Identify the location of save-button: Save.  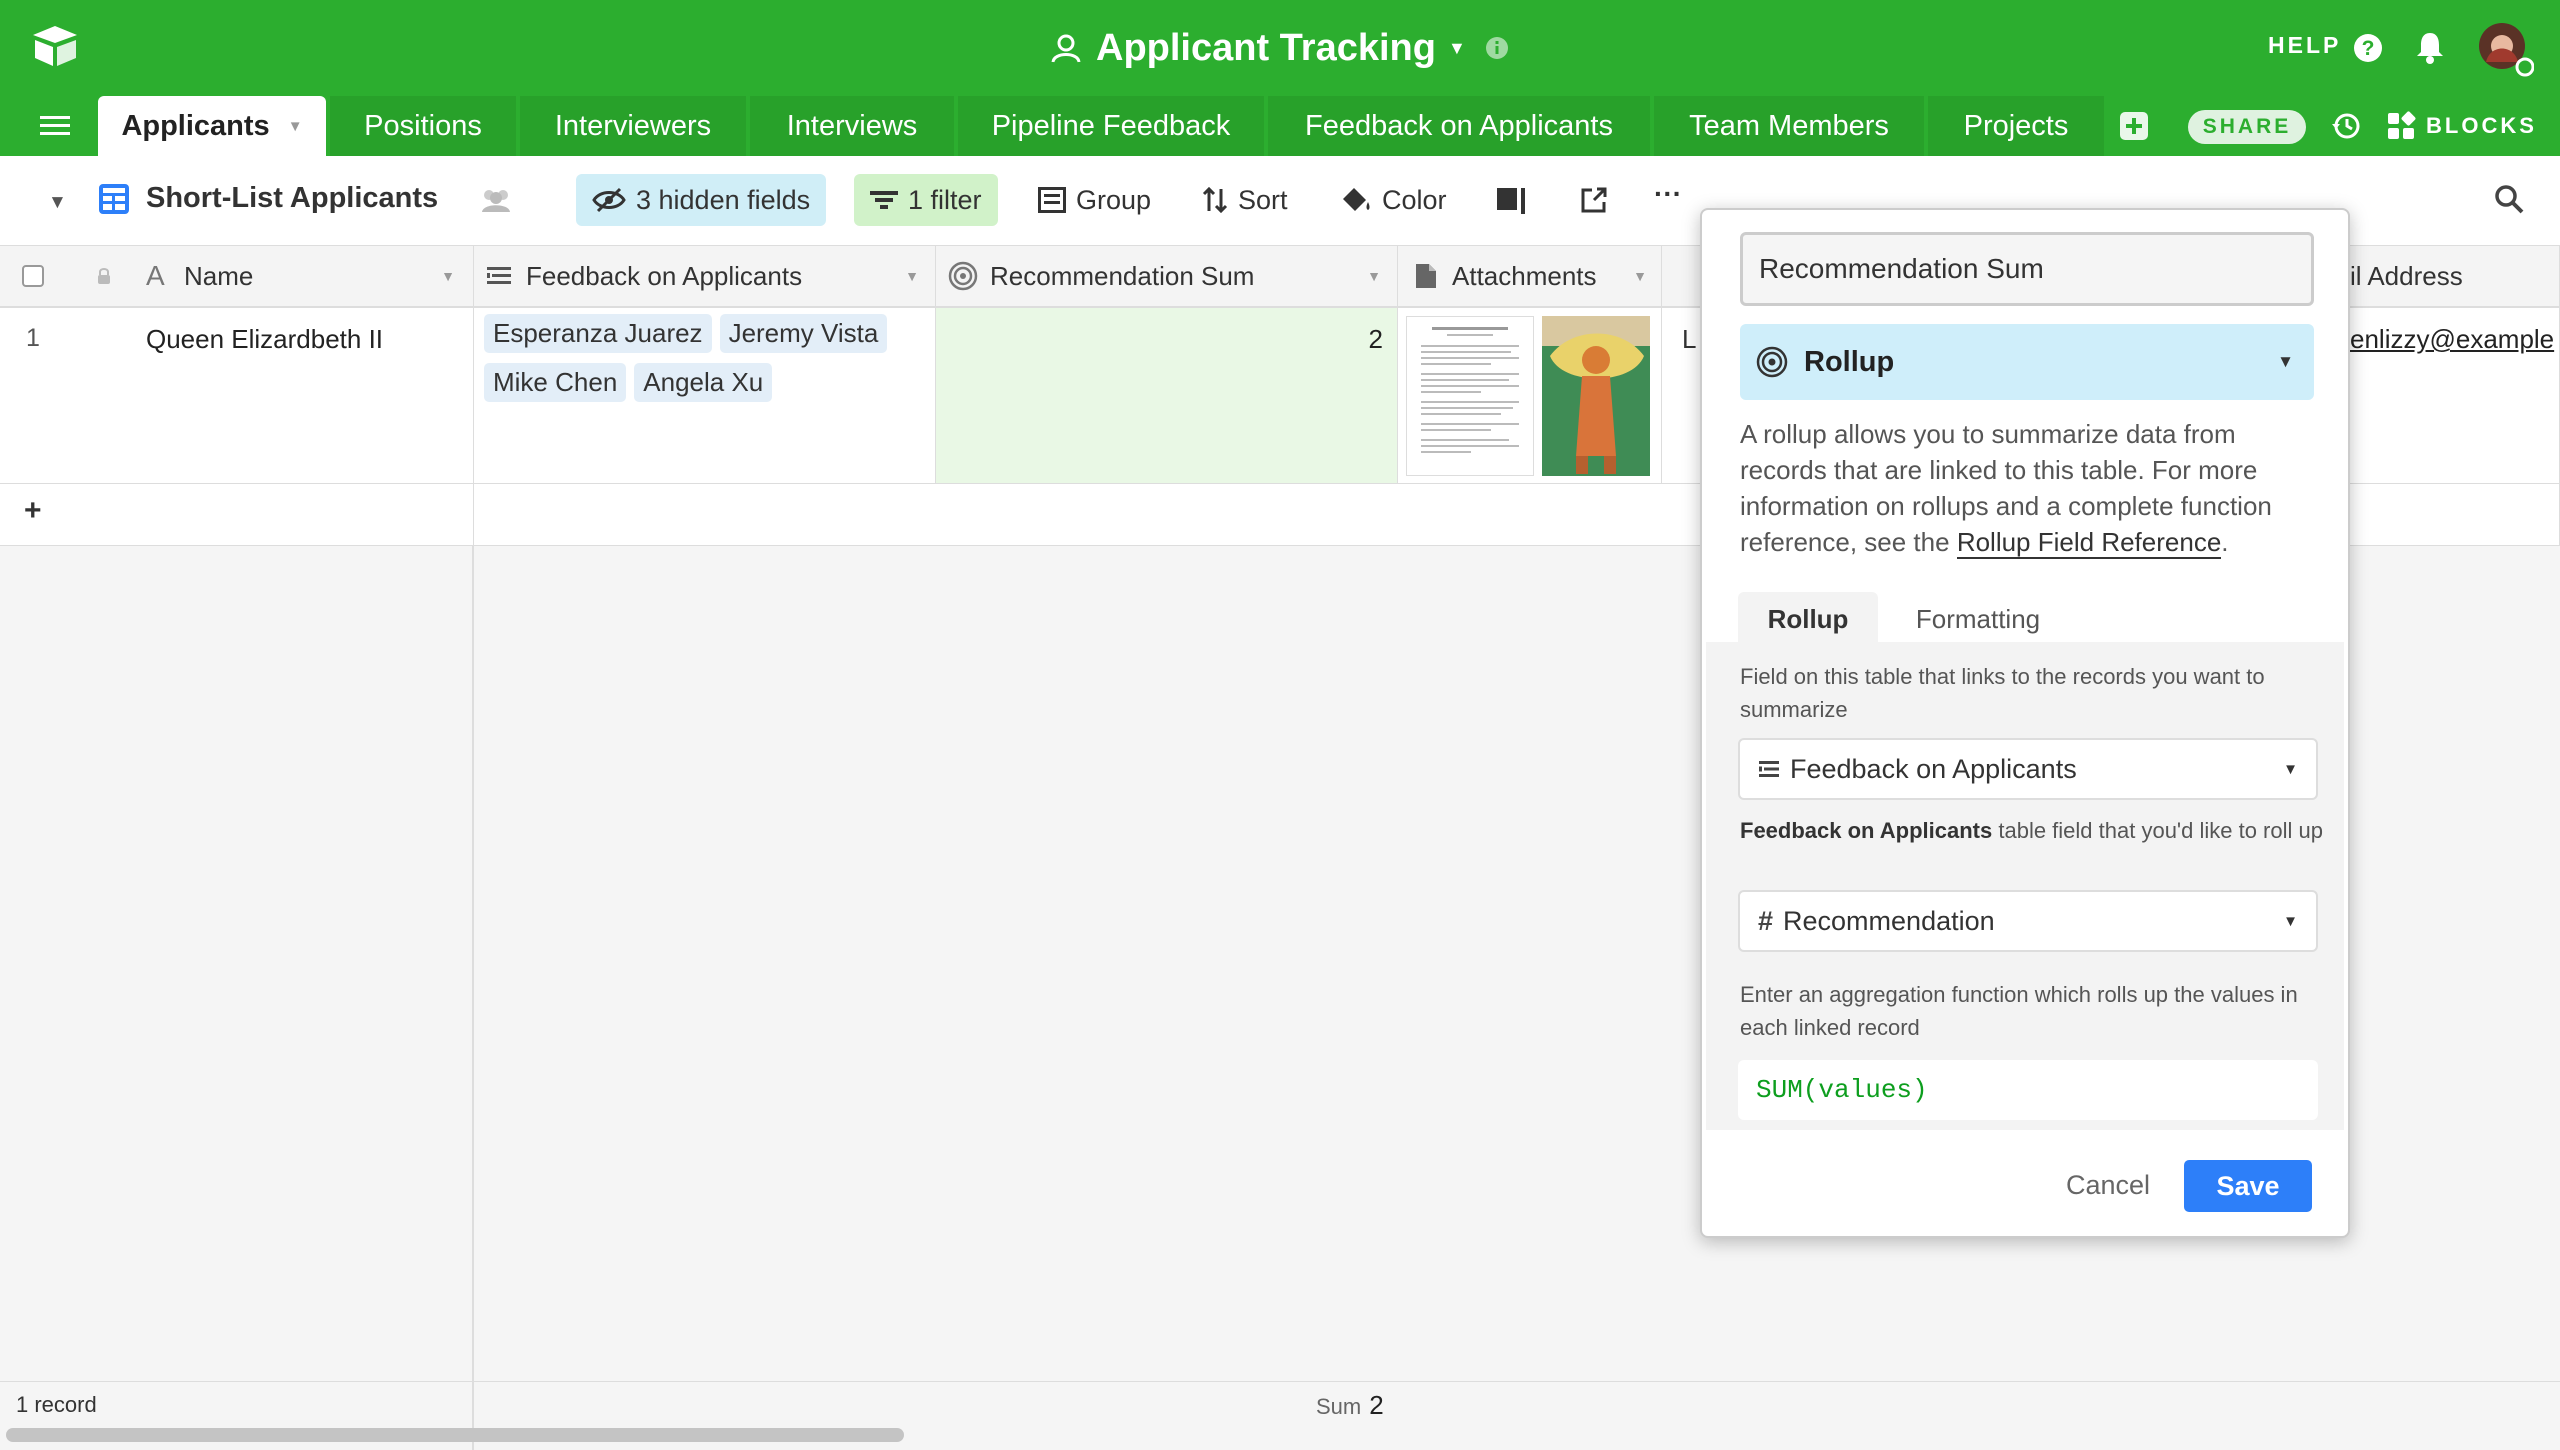
(2248, 1186).